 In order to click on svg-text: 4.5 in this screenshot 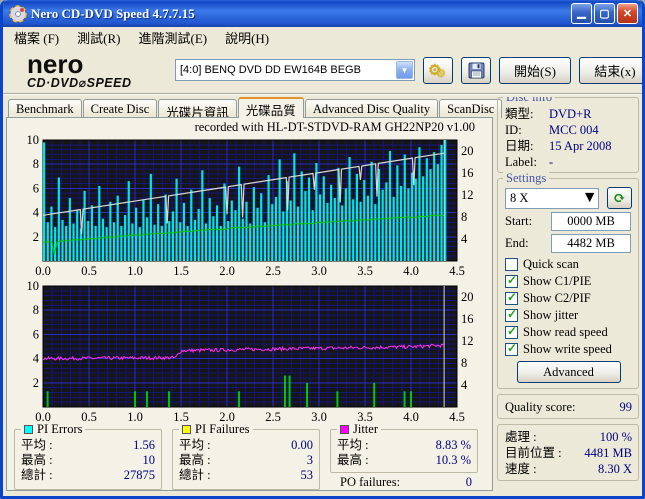, I will do `click(457, 417)`.